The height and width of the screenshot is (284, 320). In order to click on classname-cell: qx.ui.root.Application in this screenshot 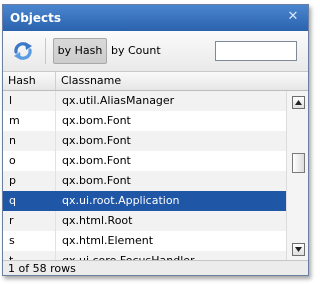, I will do `click(121, 200)`.